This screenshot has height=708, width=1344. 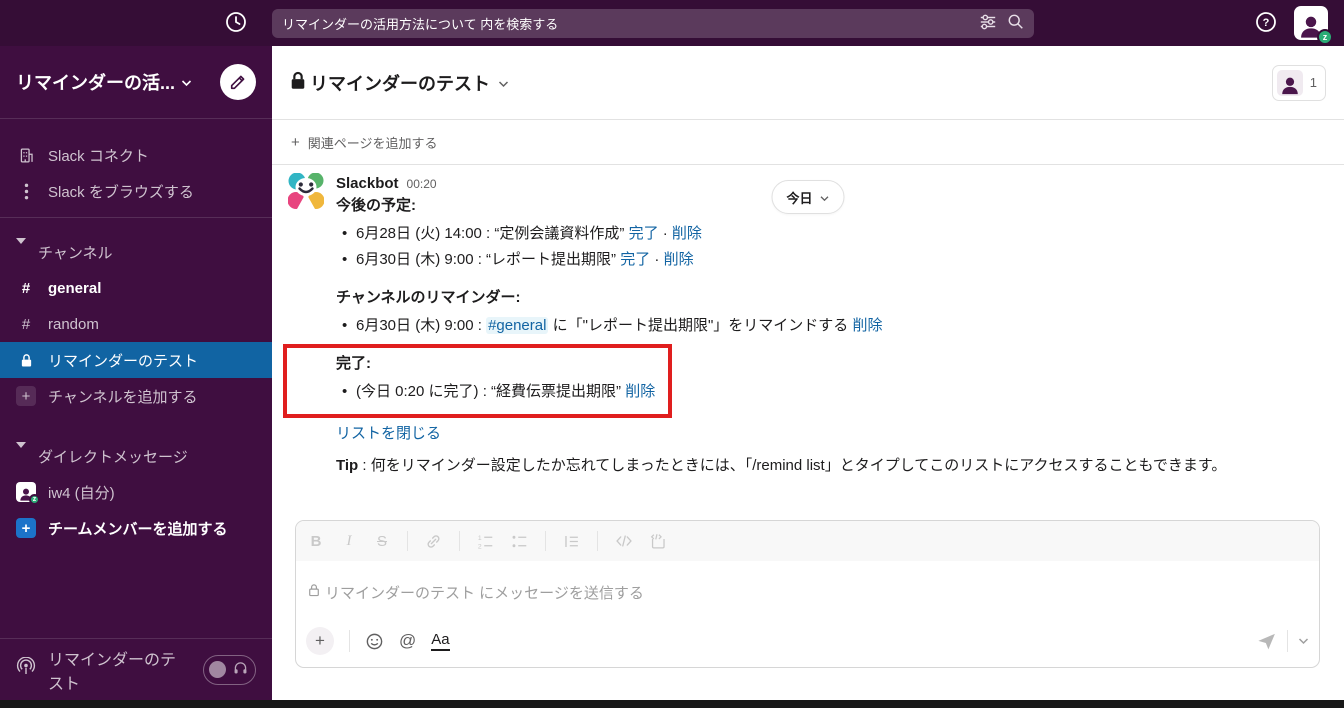 I want to click on reminder-text: 6月30日 (木) 9:00 :, so click(x=421, y=325).